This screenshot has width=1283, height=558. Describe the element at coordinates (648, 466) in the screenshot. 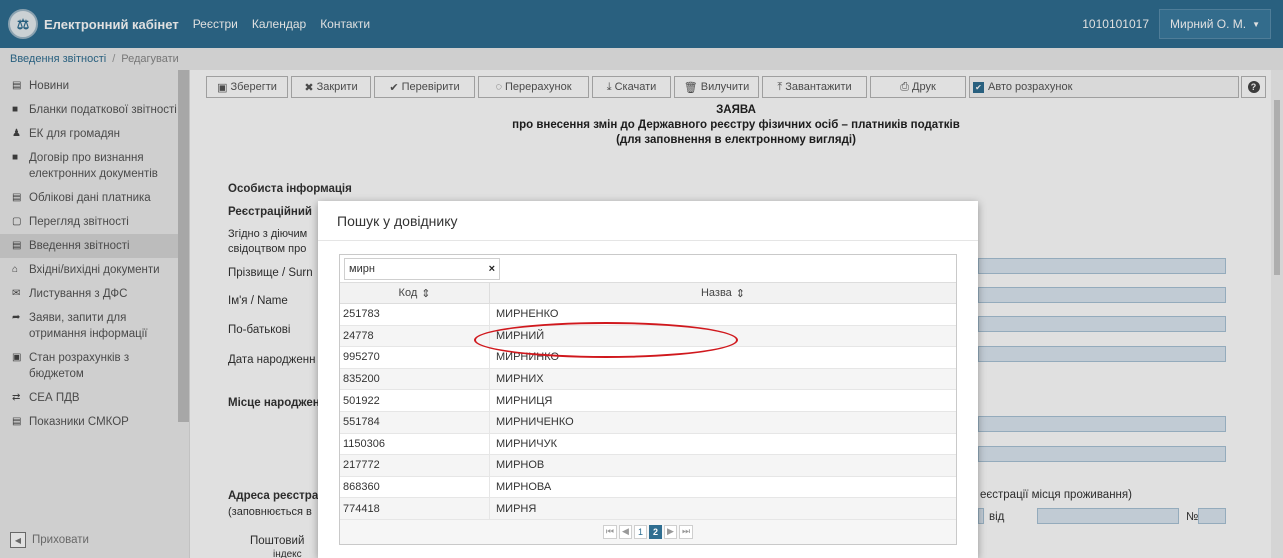

I see `table-row: 217772 МИРНОВ` at that location.